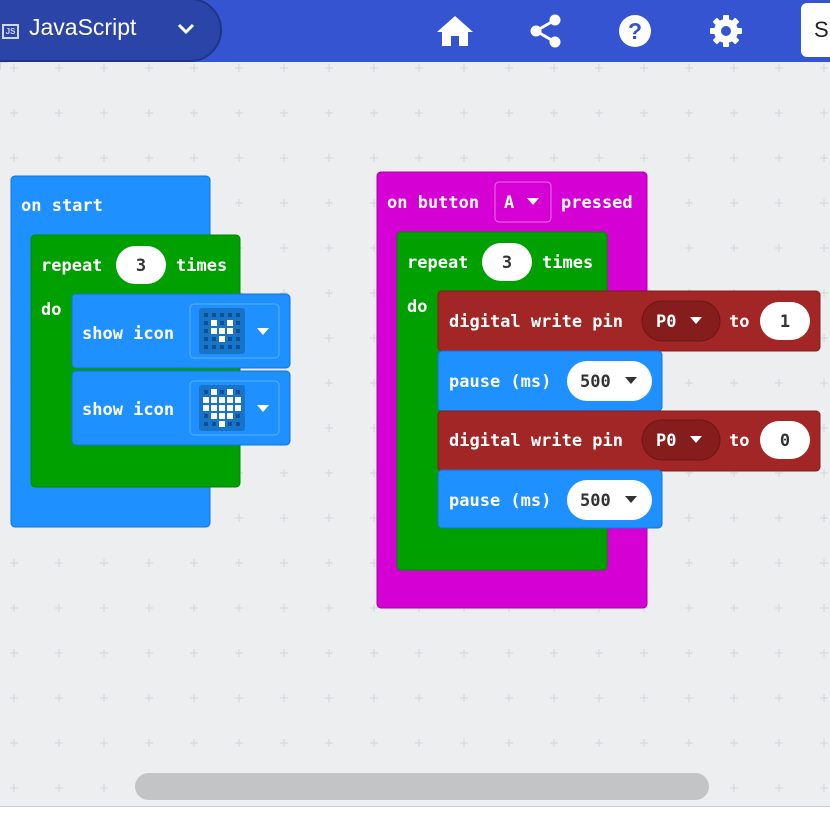 This screenshot has height=831, width=830. Describe the element at coordinates (181, 408) in the screenshot. I see `show-icon-block-2: show icon` at that location.